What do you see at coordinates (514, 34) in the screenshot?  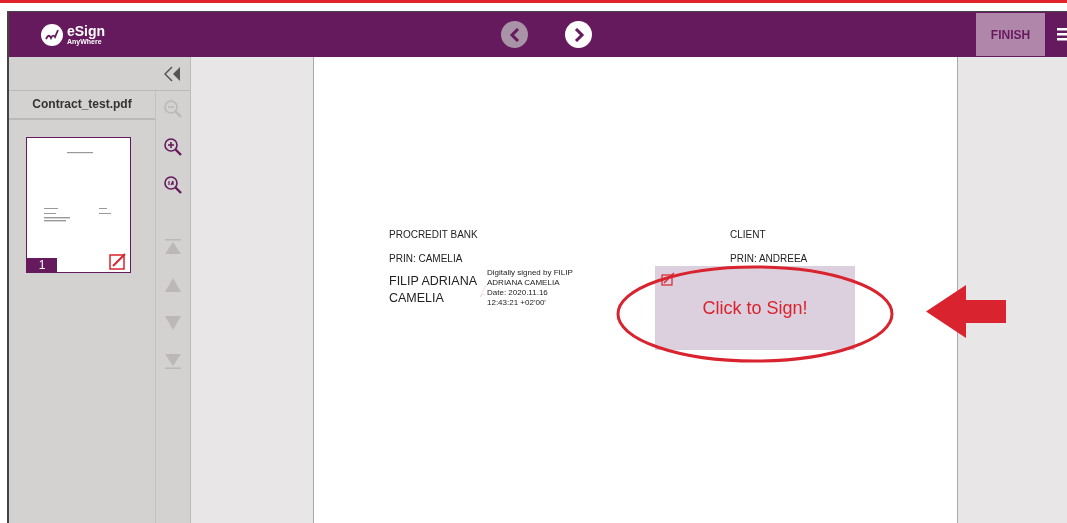 I see `chevron-left-icon` at bounding box center [514, 34].